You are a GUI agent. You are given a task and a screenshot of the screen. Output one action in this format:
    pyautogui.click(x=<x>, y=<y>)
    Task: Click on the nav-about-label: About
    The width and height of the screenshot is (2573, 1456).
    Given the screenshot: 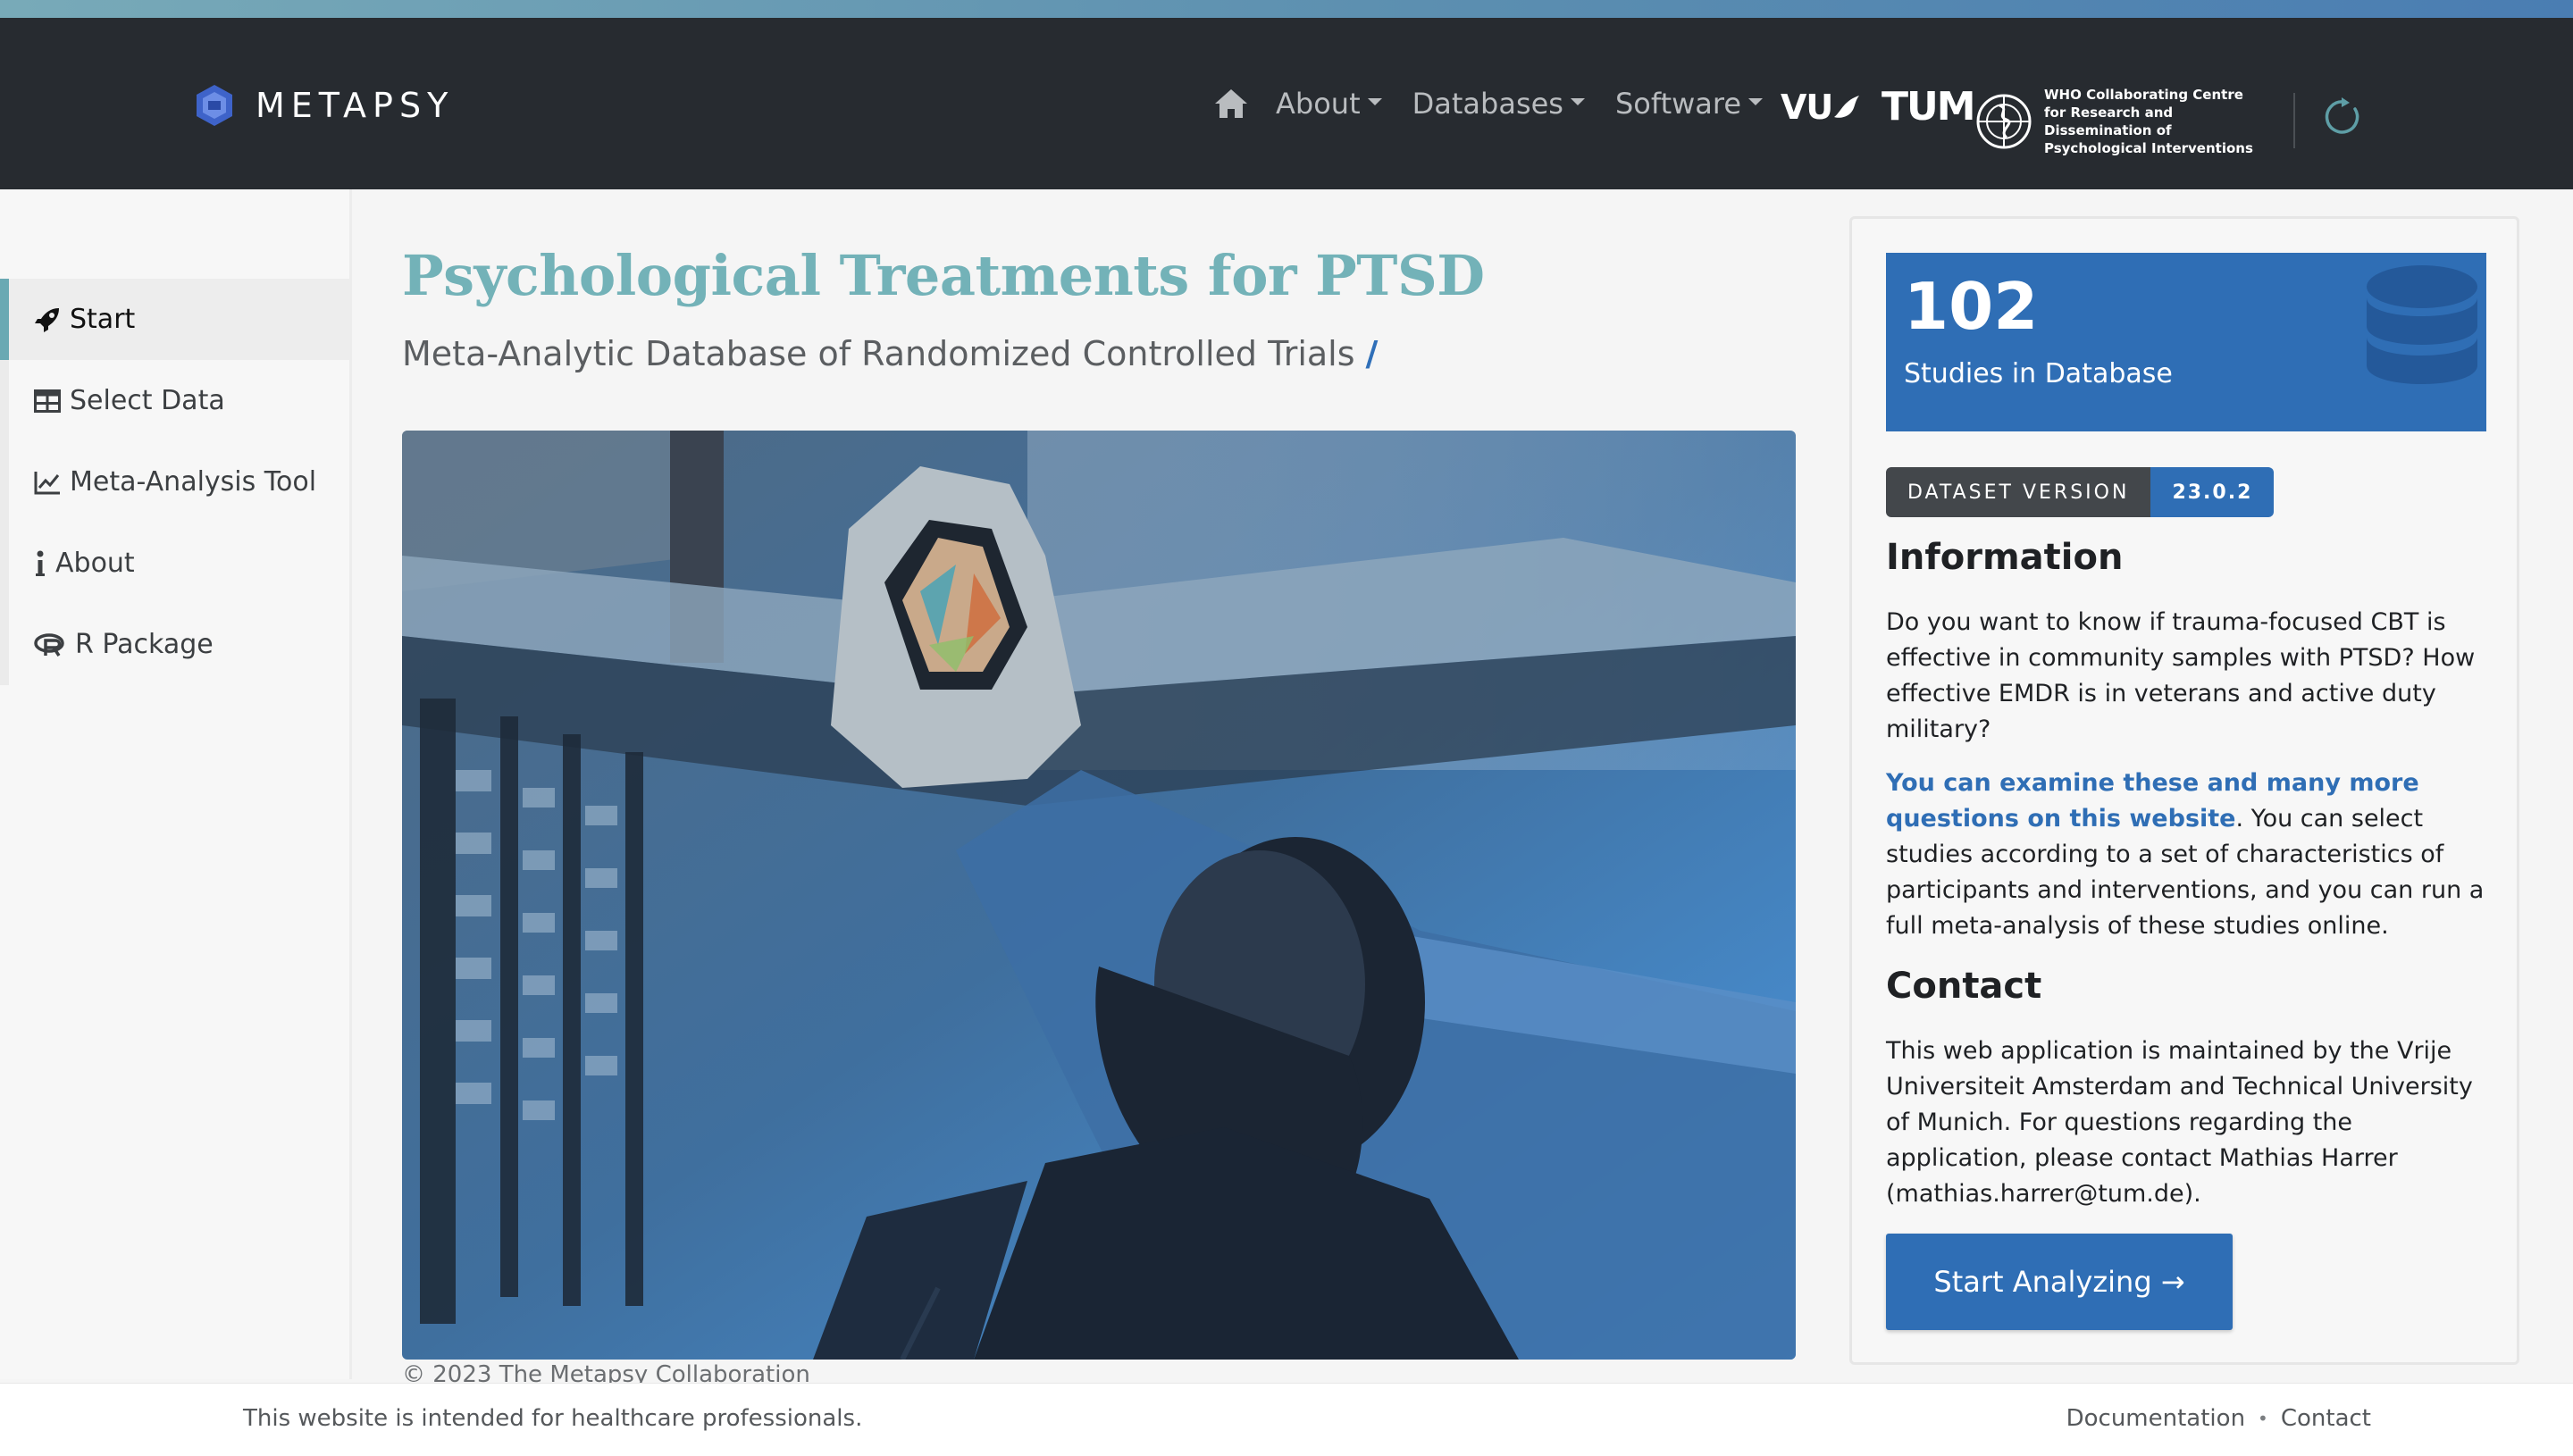 What is the action you would take?
    pyautogui.click(x=1318, y=104)
    